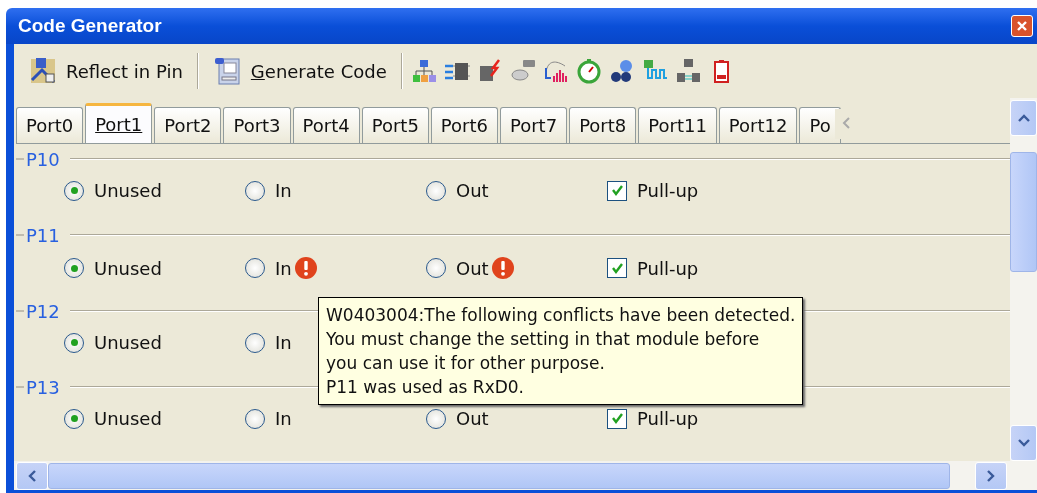 This screenshot has width=1037, height=493. Describe the element at coordinates (758, 125) in the screenshot. I see `port-tab: Port12` at that location.